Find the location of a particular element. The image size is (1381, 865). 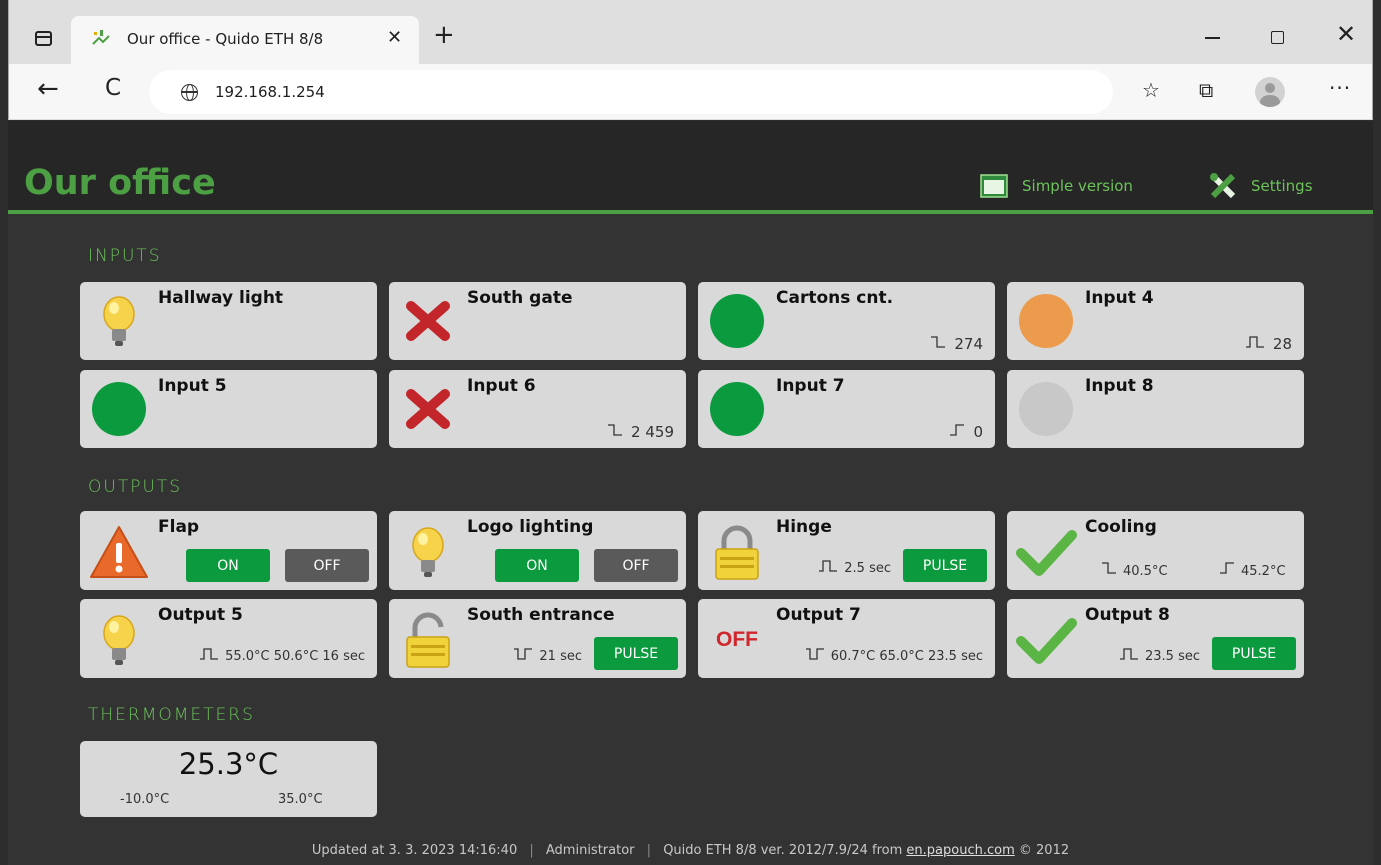

inputs-section-title: INPUTS is located at coordinates (125, 256).